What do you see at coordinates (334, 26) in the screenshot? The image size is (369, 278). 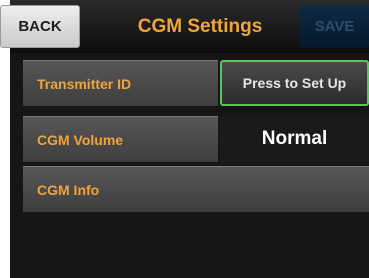 I see `save-button: SAVE` at bounding box center [334, 26].